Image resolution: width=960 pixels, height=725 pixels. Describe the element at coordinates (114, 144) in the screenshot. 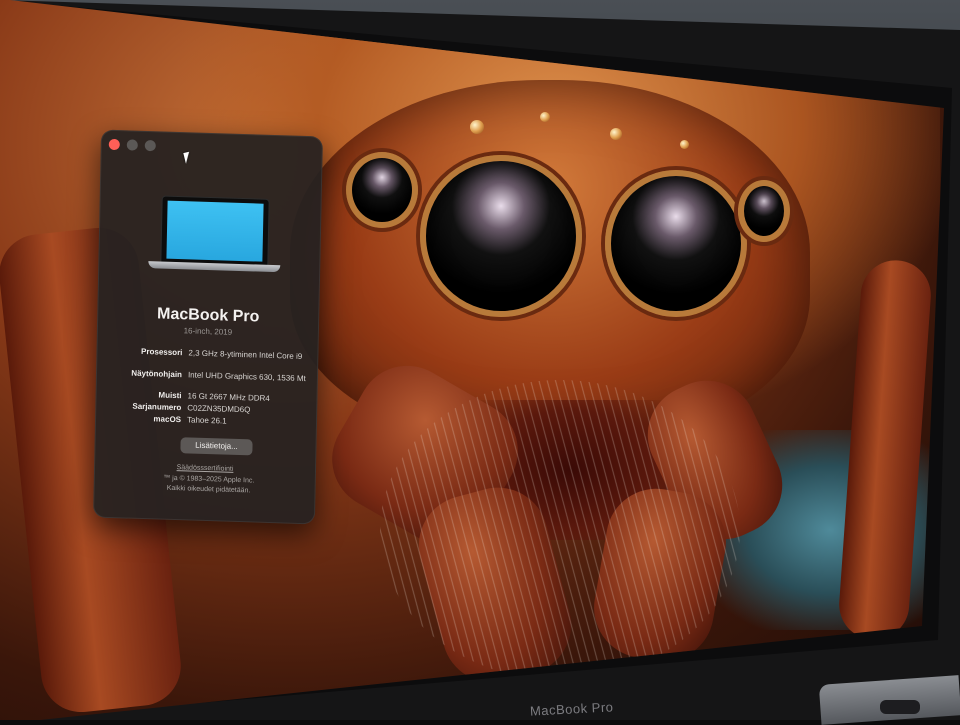

I see `window-close-button` at that location.